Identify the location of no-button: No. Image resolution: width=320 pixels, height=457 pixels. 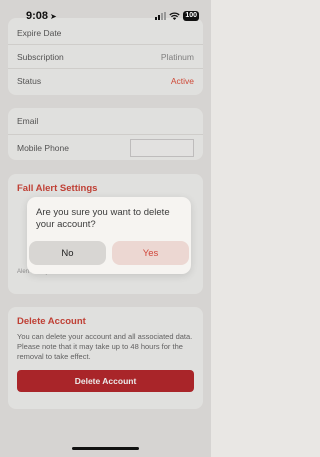
(67, 253).